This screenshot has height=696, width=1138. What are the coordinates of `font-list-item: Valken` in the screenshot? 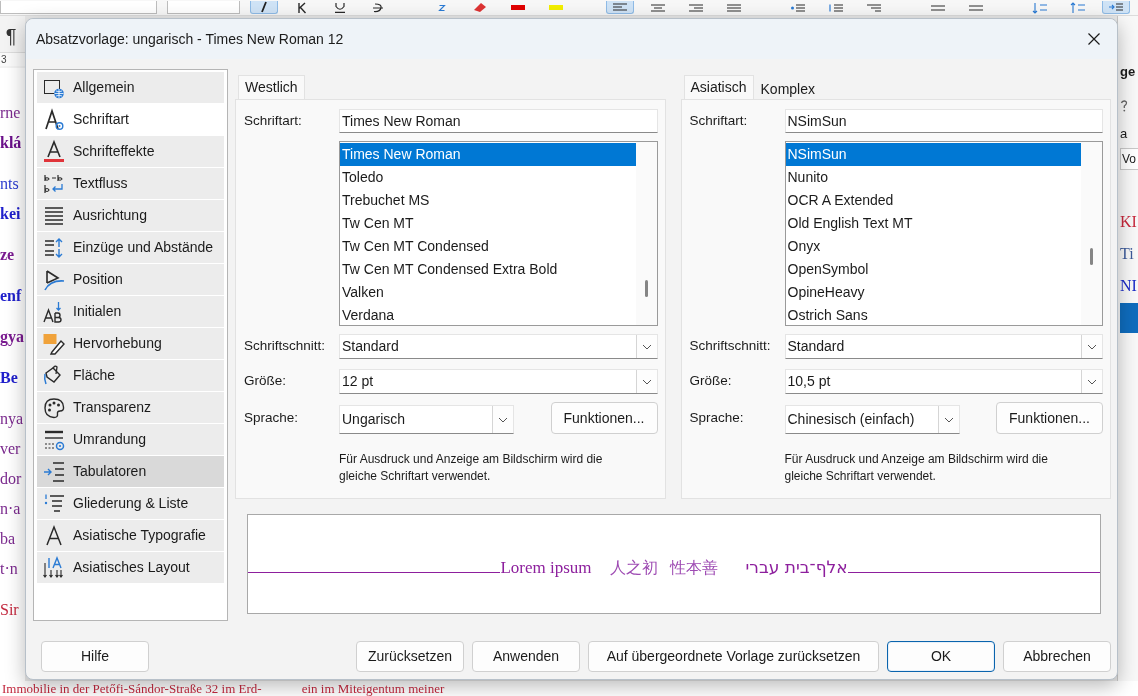 It's located at (488, 292).